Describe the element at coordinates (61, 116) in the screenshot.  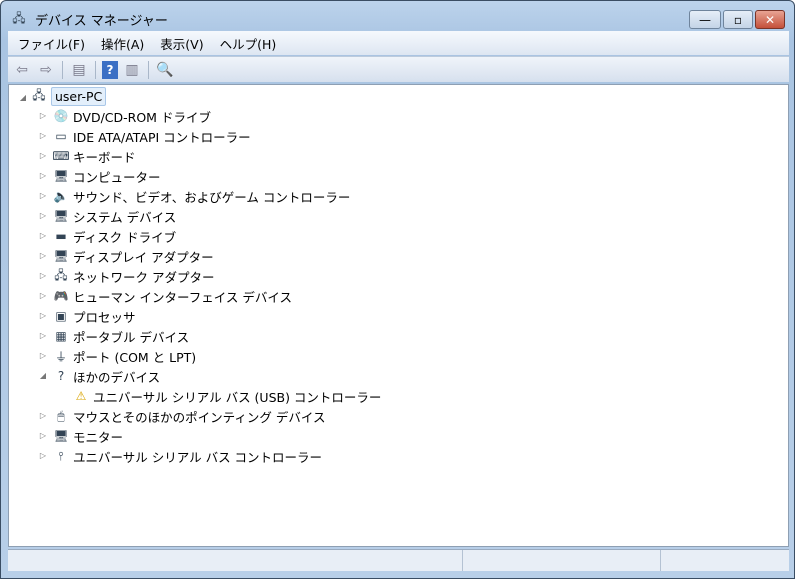
I see `dvd-icon: 💿` at that location.